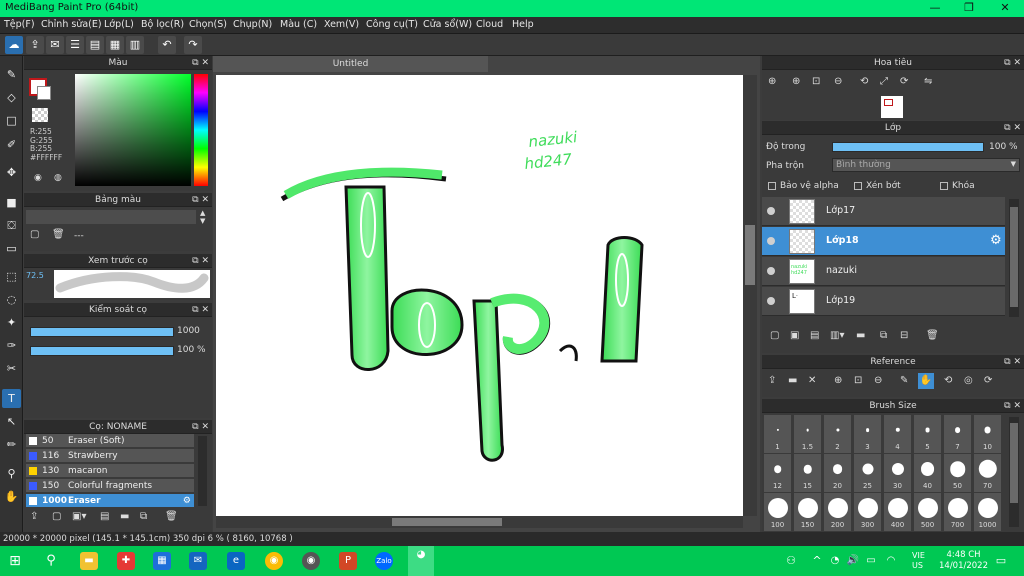  What do you see at coordinates (871, 561) in the screenshot?
I see `battery-icon: ▭` at bounding box center [871, 561].